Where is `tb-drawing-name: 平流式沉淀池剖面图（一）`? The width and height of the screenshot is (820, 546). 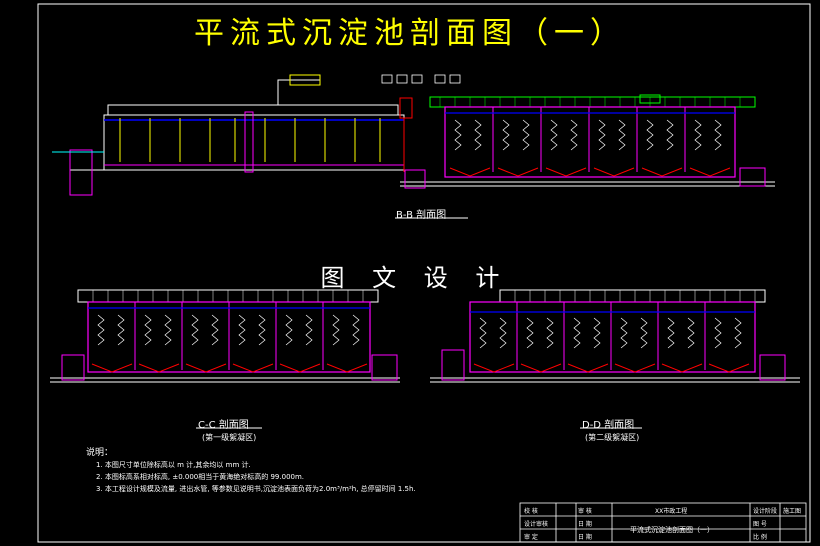 tb-drawing-name: 平流式沉淀池剖面图（一） is located at coordinates (672, 530).